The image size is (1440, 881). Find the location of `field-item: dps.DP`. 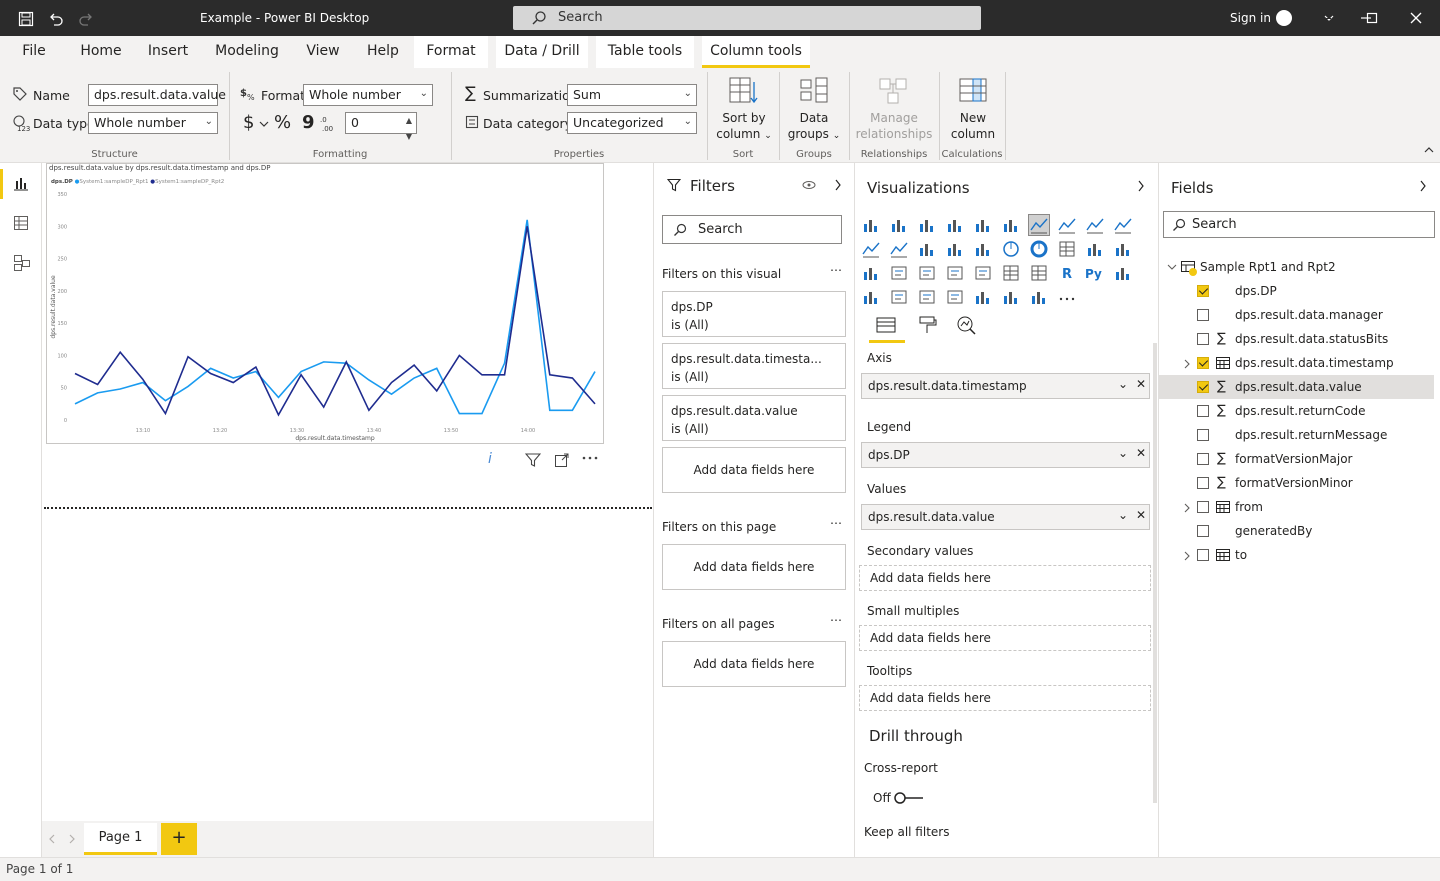

field-item: dps.DP is located at coordinates (1296, 291).